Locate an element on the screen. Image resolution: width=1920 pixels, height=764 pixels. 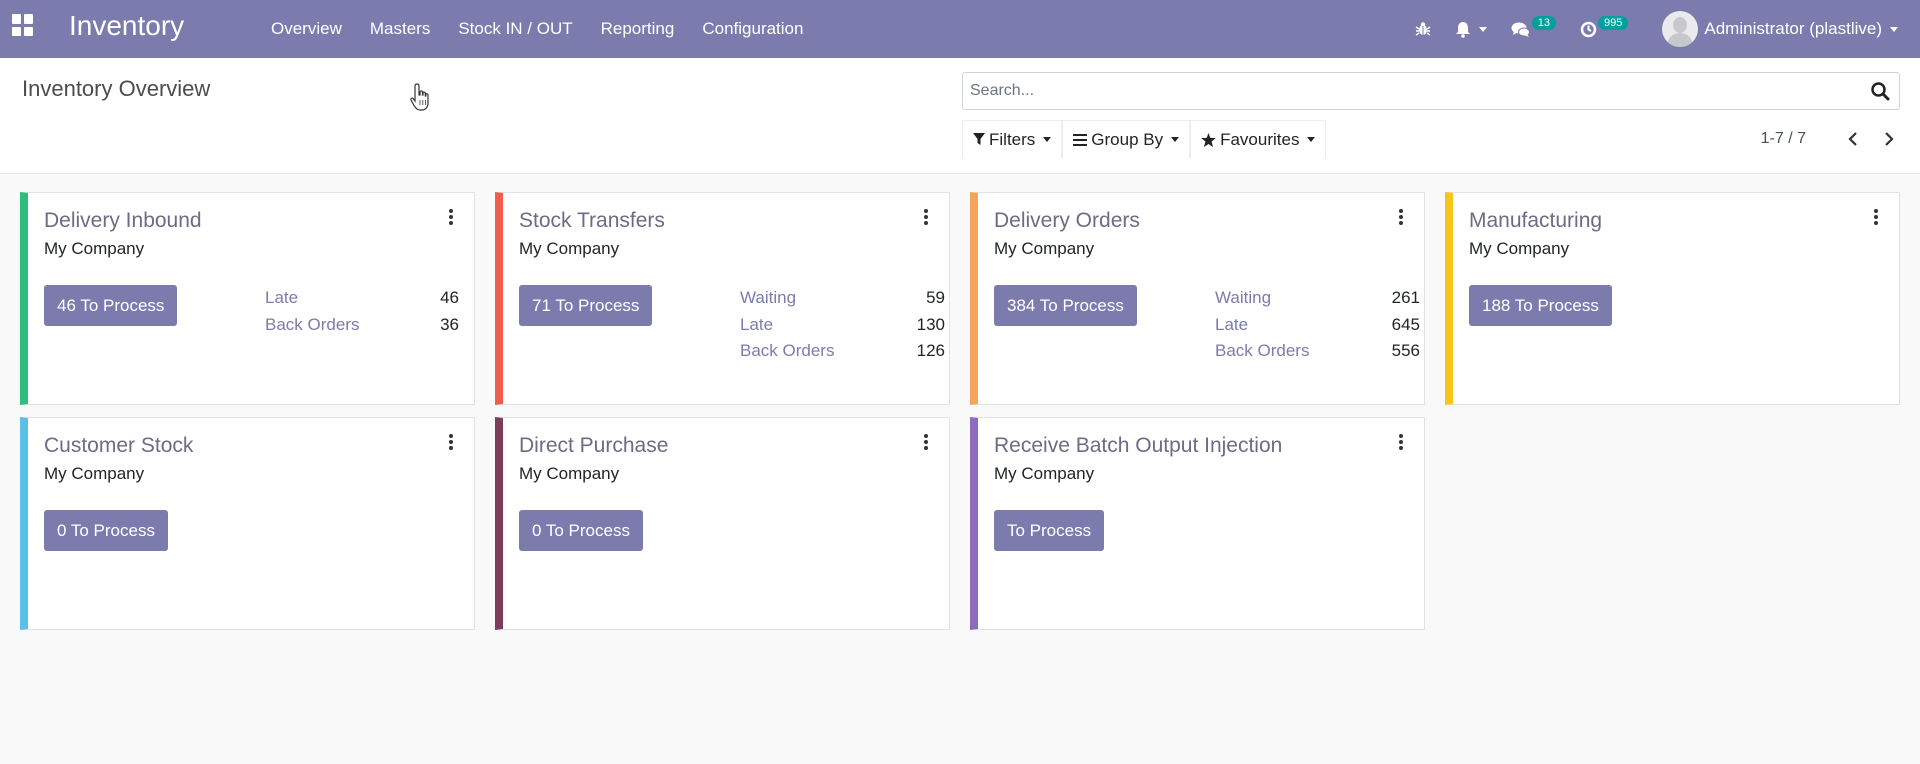
stat-value: 59 is located at coordinates (935, 298).